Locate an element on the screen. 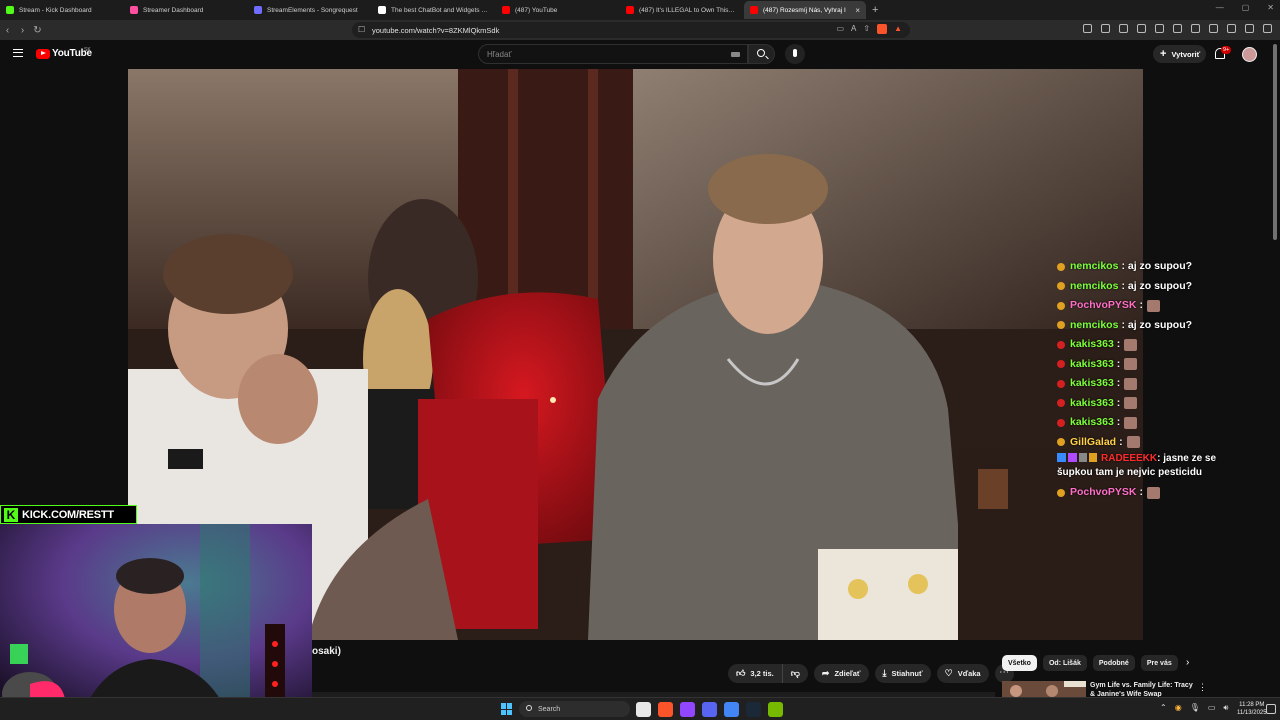  search-input: Hľadať is located at coordinates (613, 54).